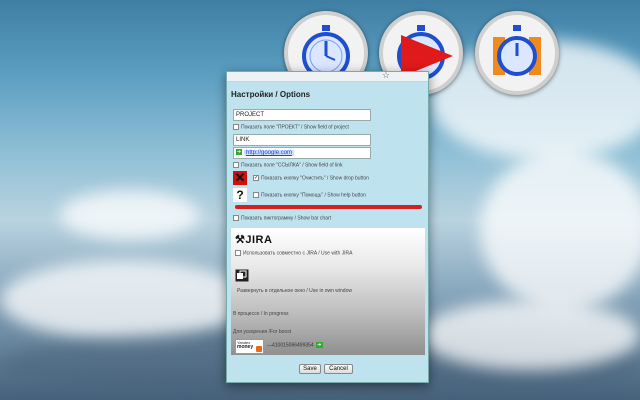 The height and width of the screenshot is (400, 640). Describe the element at coordinates (240, 195) in the screenshot. I see `help-icon: ?` at that location.